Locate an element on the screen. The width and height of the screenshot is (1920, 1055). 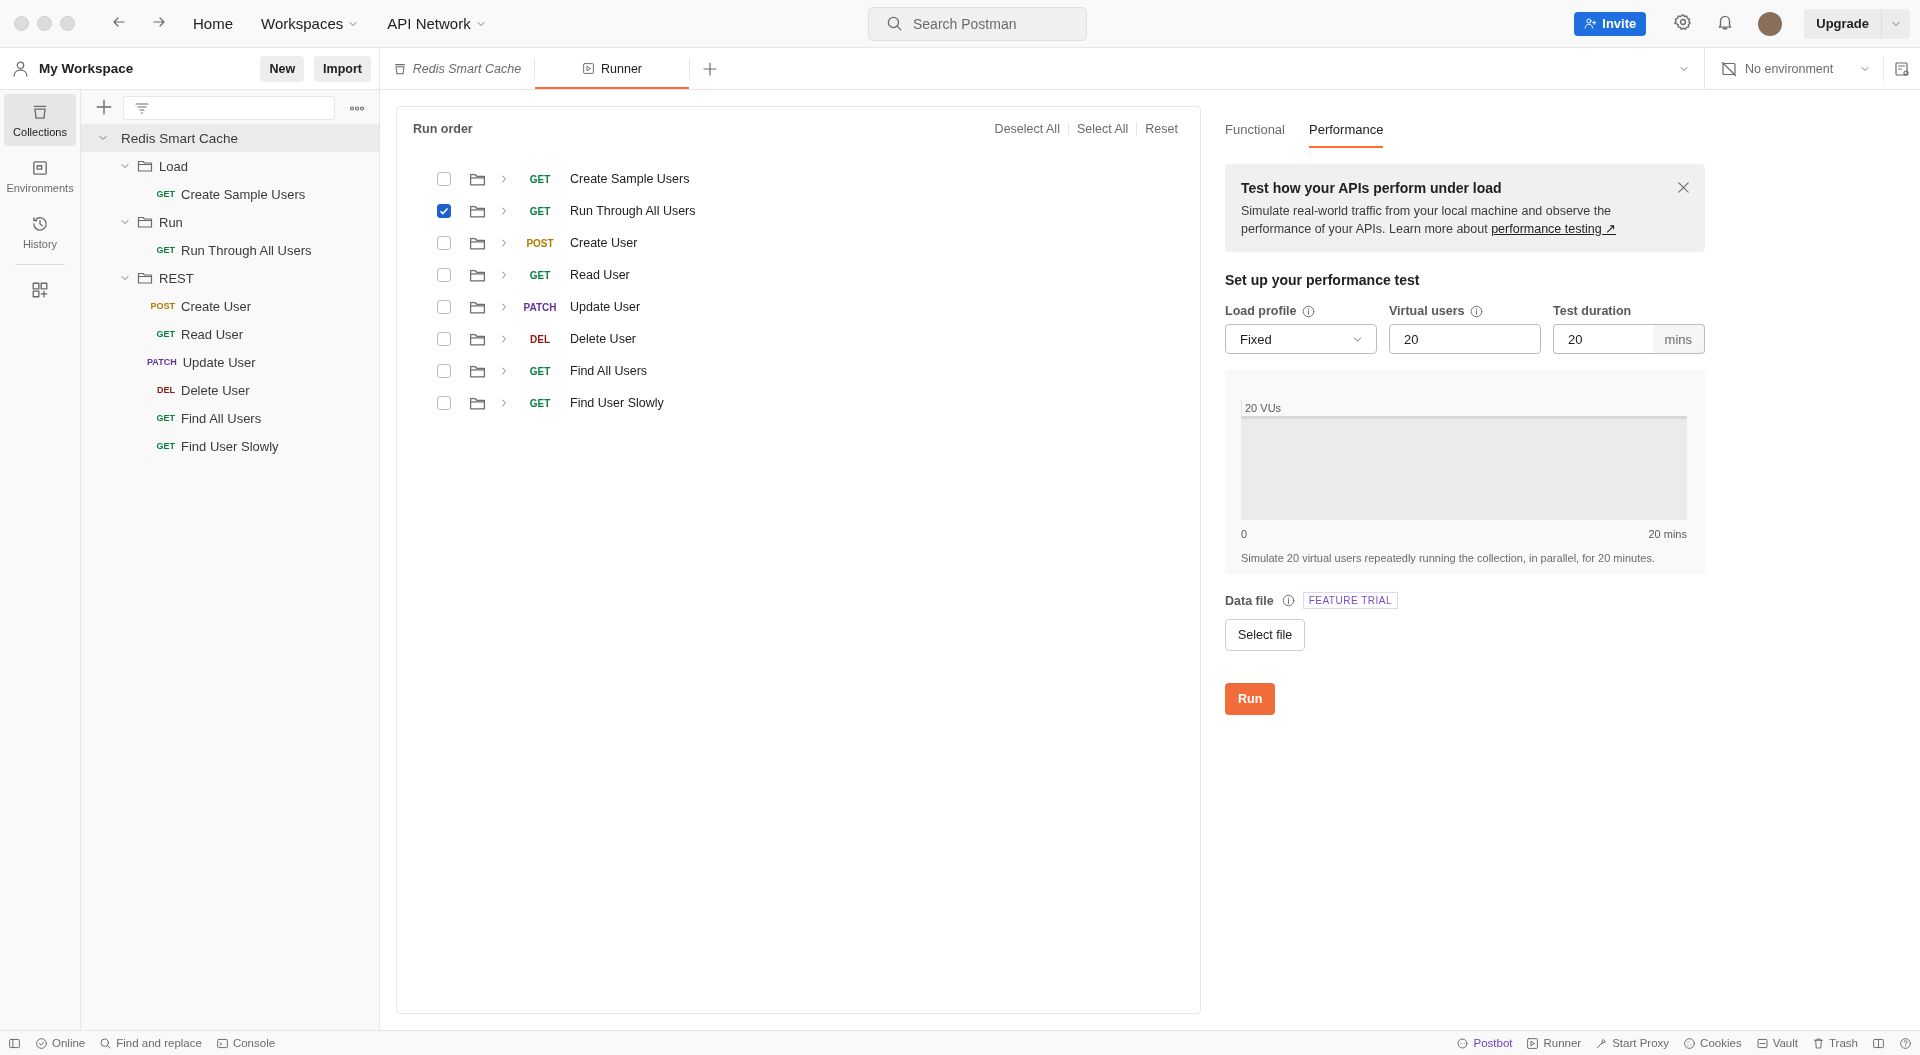
environment-selector: No environment is located at coordinates (1793, 68).